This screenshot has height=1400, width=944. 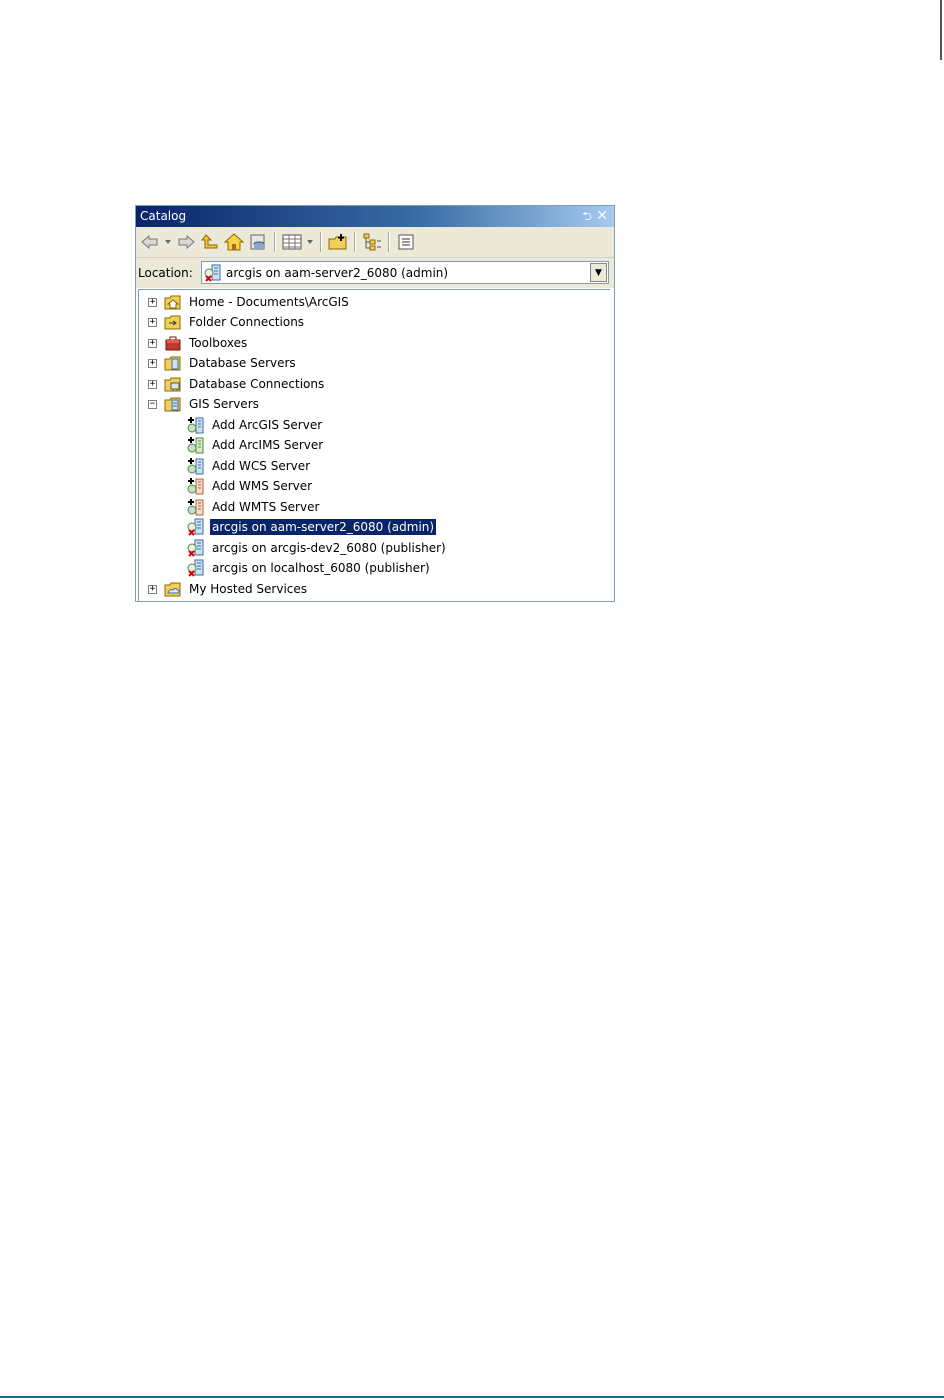 I want to click on hosted-services-icon, so click(x=173, y=589).